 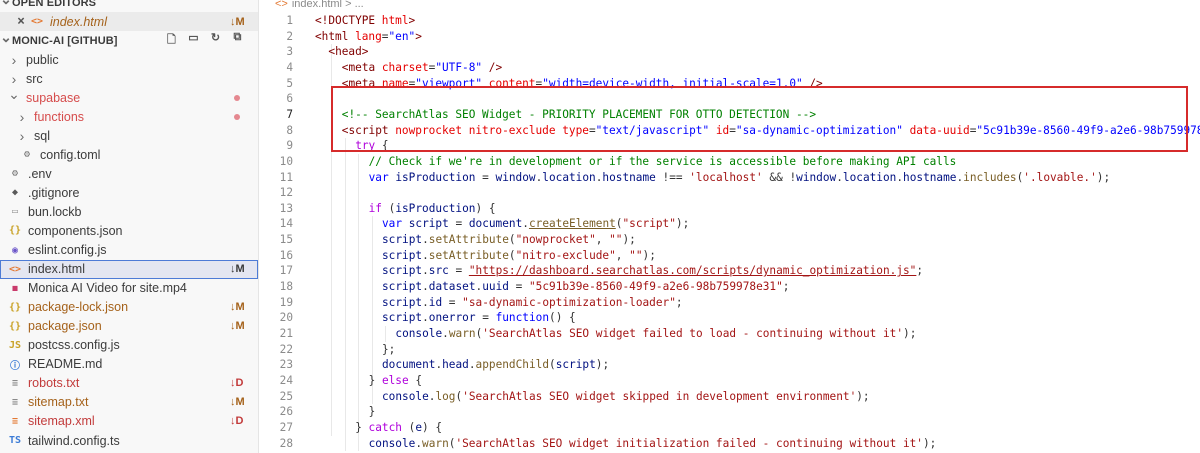 I want to click on folder-item-supabase: supabase, so click(x=129, y=97).